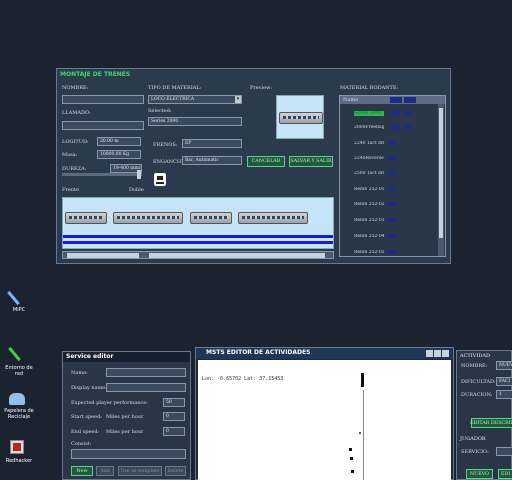 Image resolution: width=512 pixels, height=480 pixels. Describe the element at coordinates (369, 88) in the screenshot. I see `material-label: MATERIAL RODANTE:` at that location.